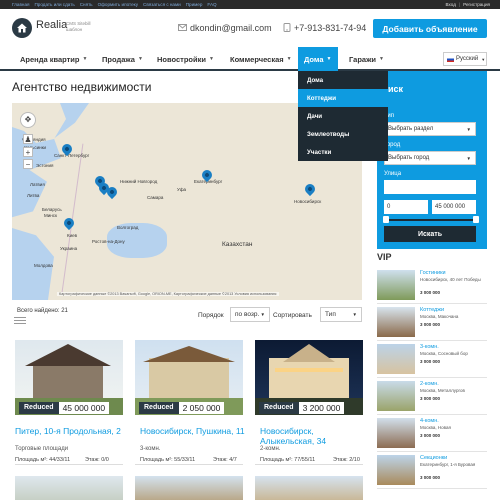 This screenshot has width=500, height=500. Describe the element at coordinates (69, 377) in the screenshot. I see `listing-photo: Reduced 45 000 000` at that location.